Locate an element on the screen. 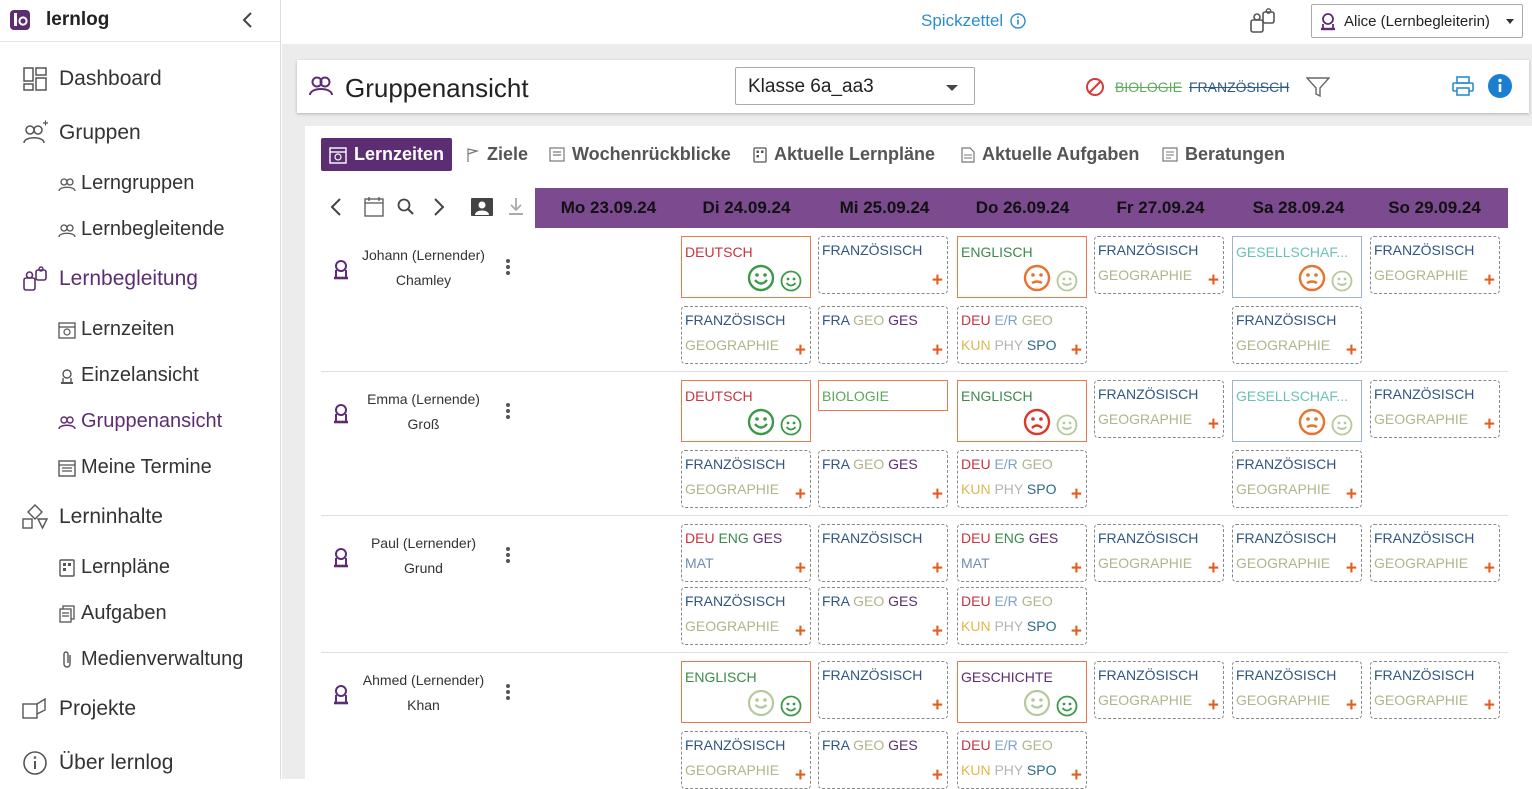 The width and height of the screenshot is (1532, 789). person-card-icon is located at coordinates (482, 207).